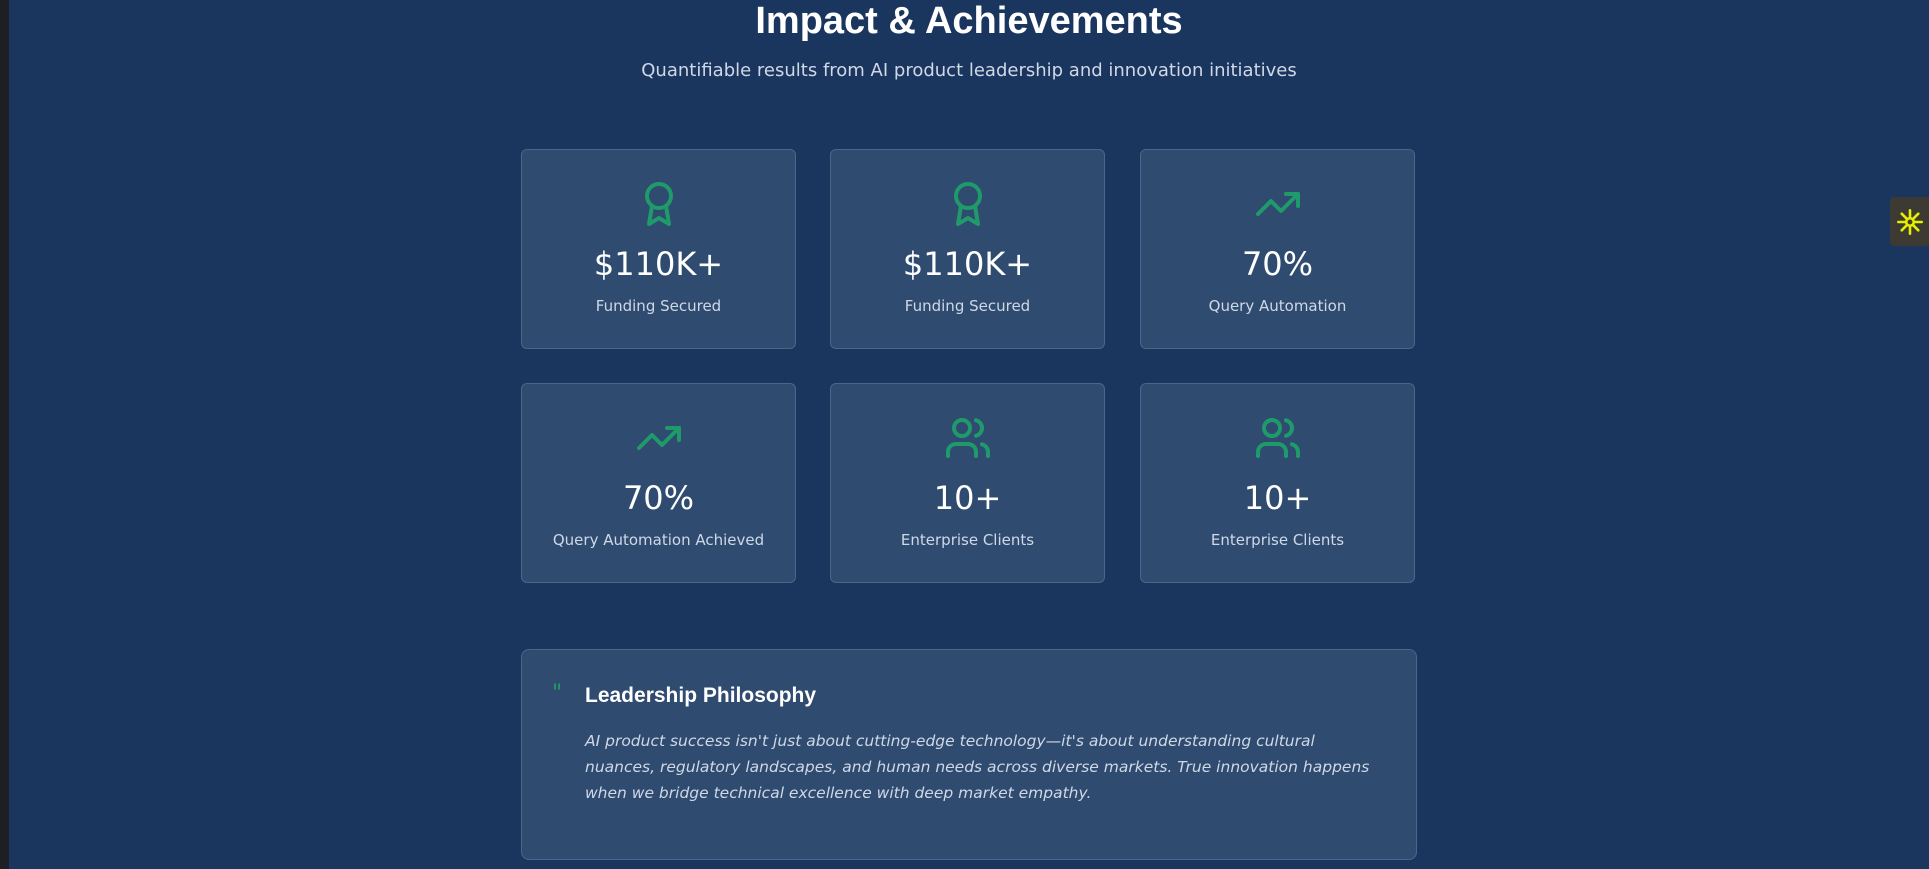  Describe the element at coordinates (1277, 306) in the screenshot. I see `stat-label: Query Automation` at that location.